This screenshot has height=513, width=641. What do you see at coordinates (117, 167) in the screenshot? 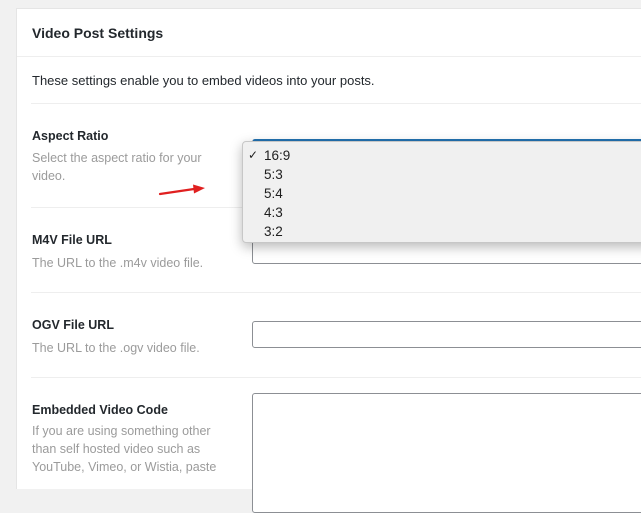
I see `aspect-ratio-description: Select the aspect ratio for your video.` at bounding box center [117, 167].